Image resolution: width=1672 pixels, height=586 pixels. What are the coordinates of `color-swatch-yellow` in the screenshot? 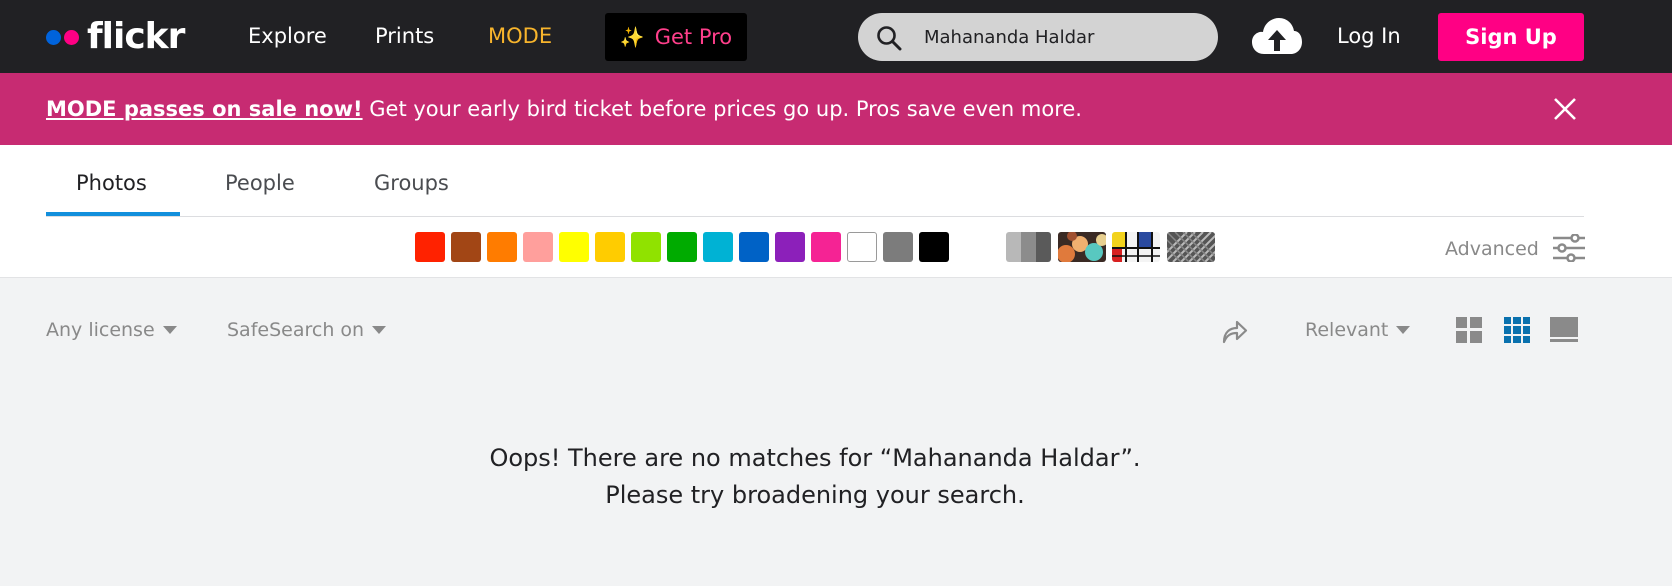 It's located at (574, 247).